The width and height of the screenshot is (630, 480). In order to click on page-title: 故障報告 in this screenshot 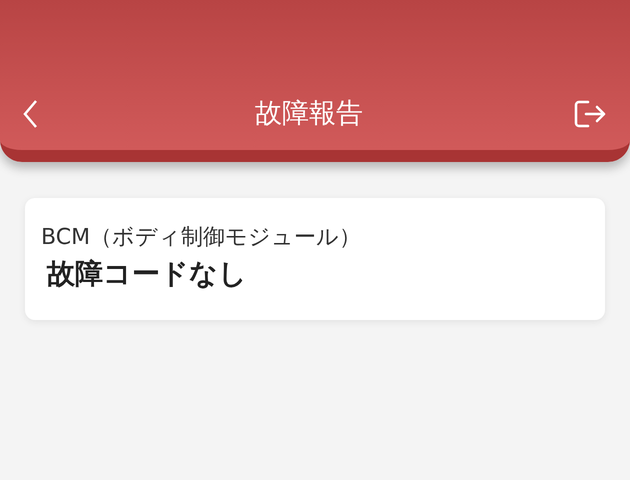, I will do `click(309, 114)`.